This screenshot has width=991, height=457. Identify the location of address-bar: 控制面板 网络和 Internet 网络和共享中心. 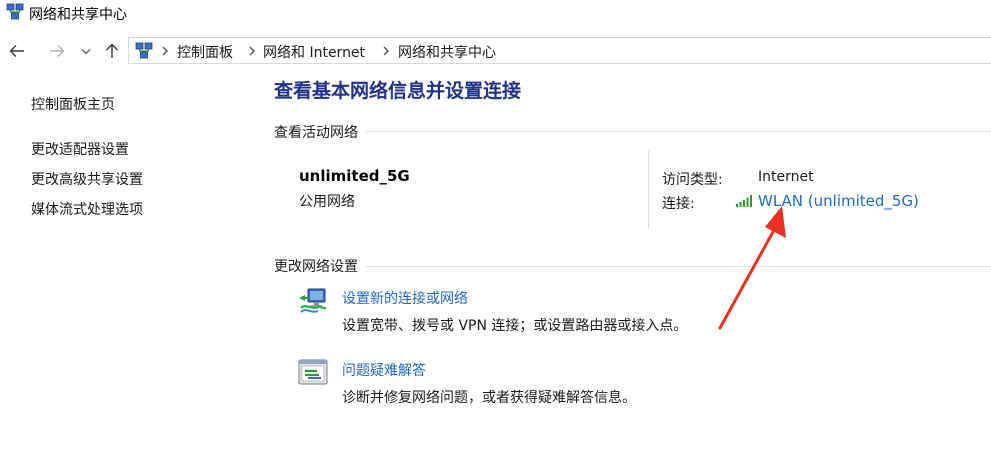
(559, 50).